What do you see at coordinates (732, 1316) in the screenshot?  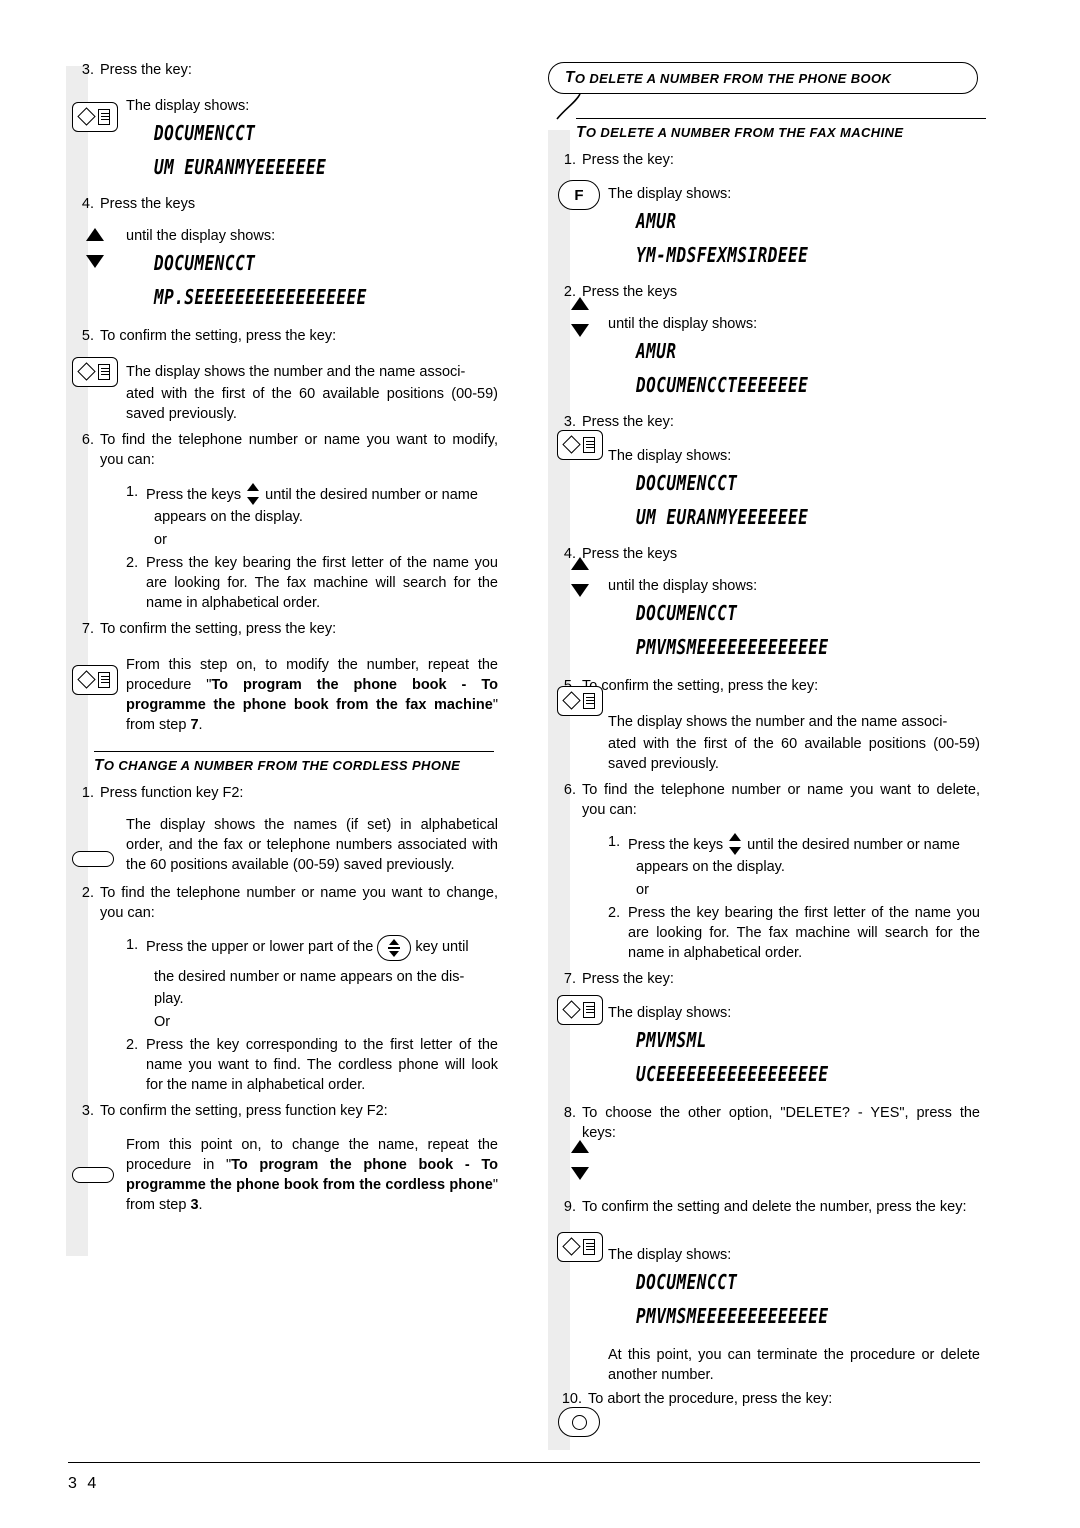 I see `lcd-r6b: PMVMSMEEEEEEEEEEEEE` at bounding box center [732, 1316].